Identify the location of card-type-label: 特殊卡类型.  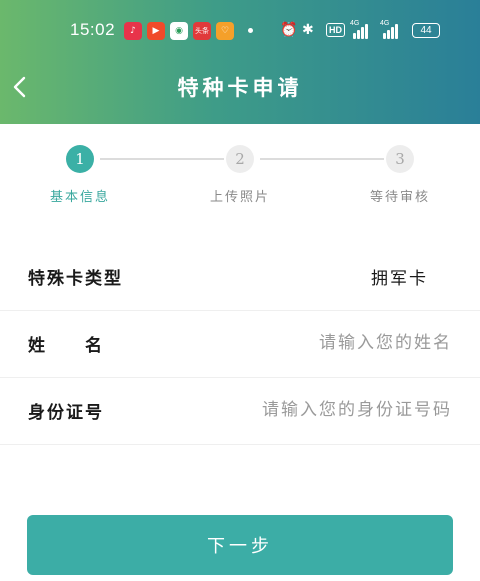
(75, 279).